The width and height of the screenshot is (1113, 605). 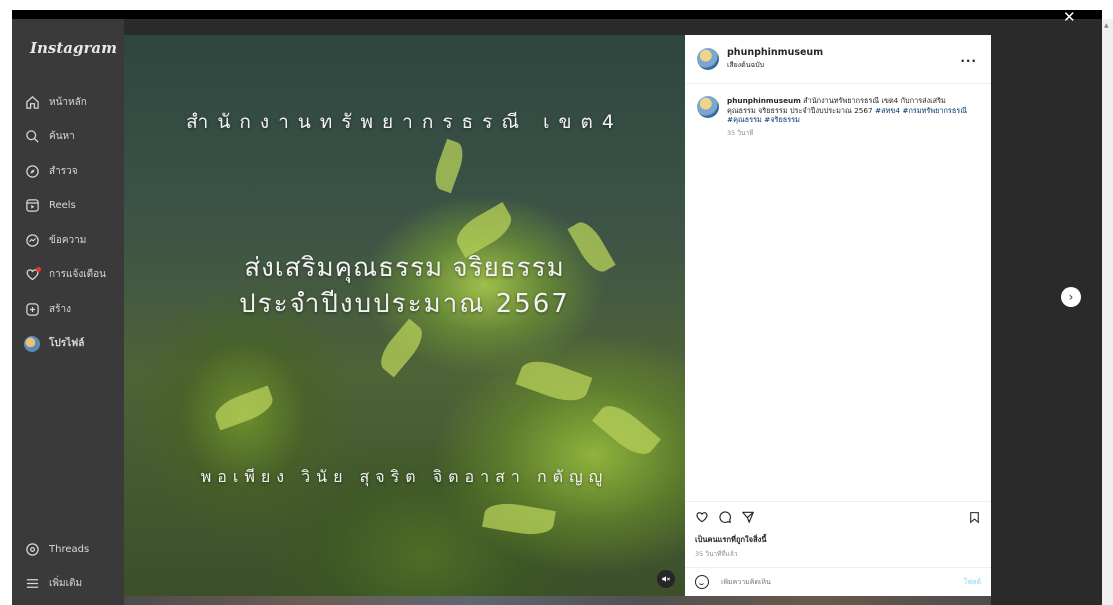 I want to click on background-feed-strip, so click(x=557, y=600).